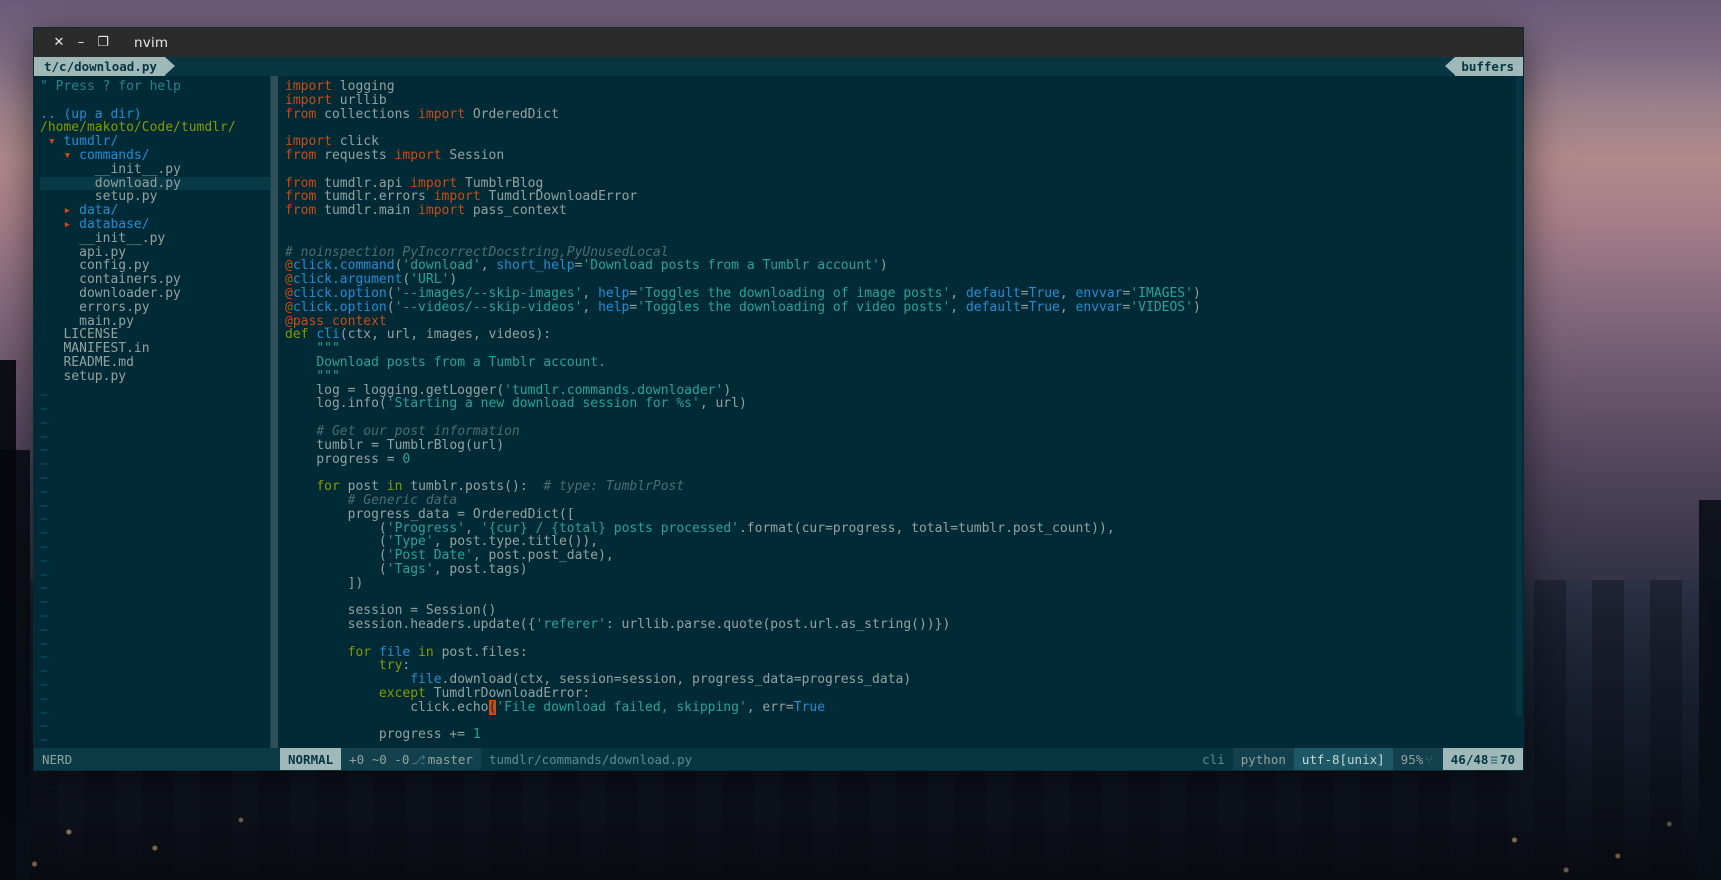 This screenshot has width=1721, height=880. Describe the element at coordinates (794, 307) in the screenshot. I see `code-token: 'Toggles the downloading of video posts'` at that location.